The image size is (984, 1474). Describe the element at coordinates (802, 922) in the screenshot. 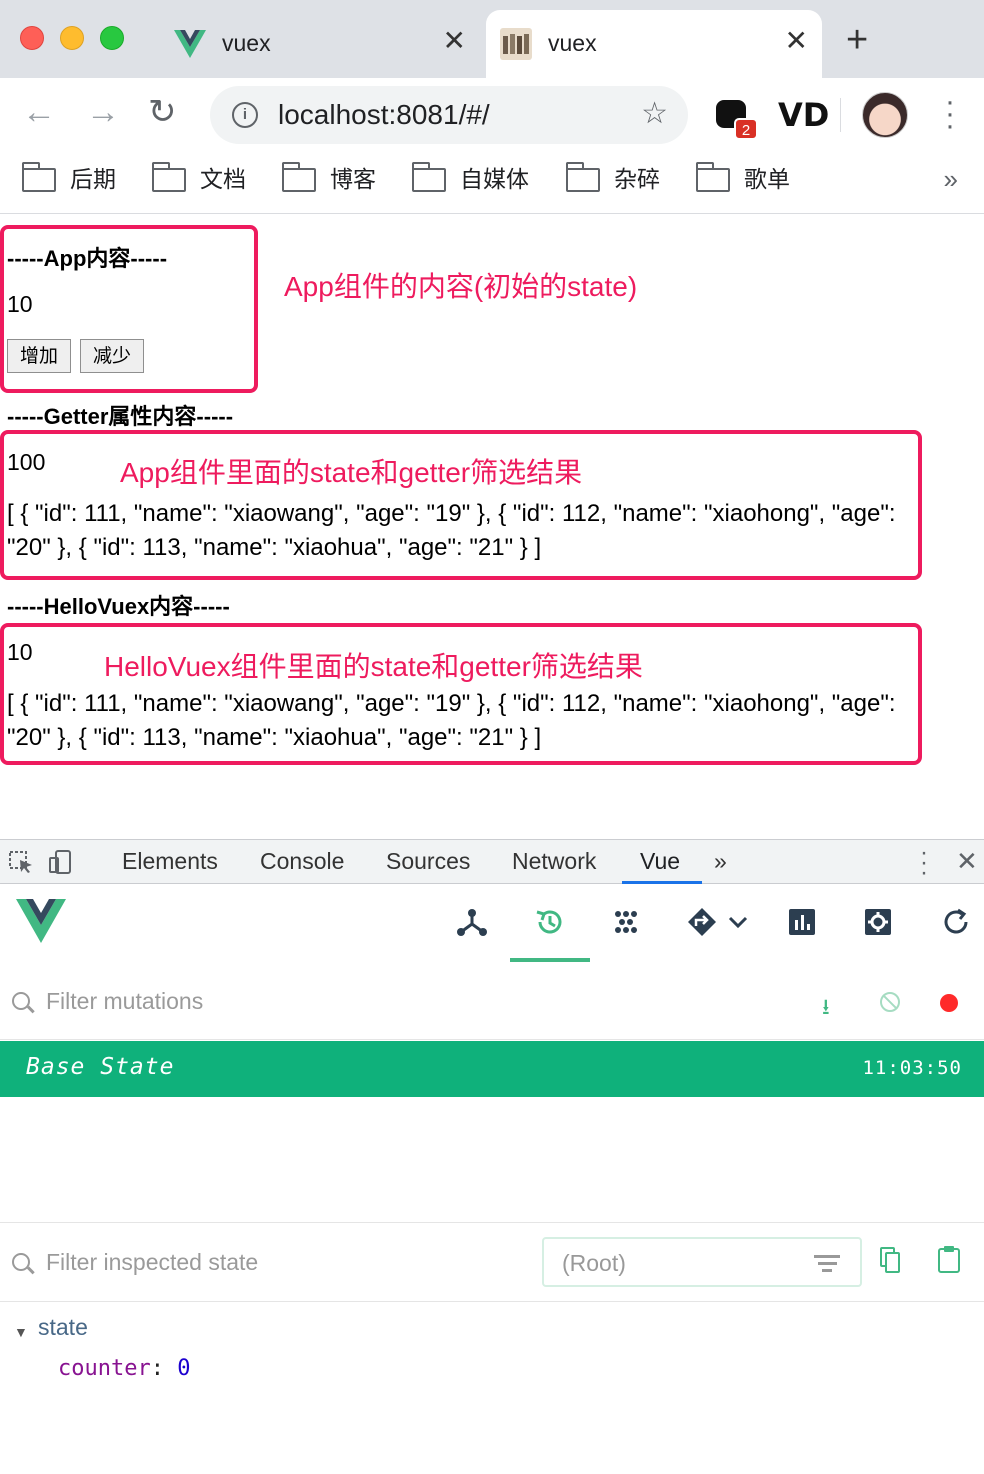

I see `performance-icon` at that location.